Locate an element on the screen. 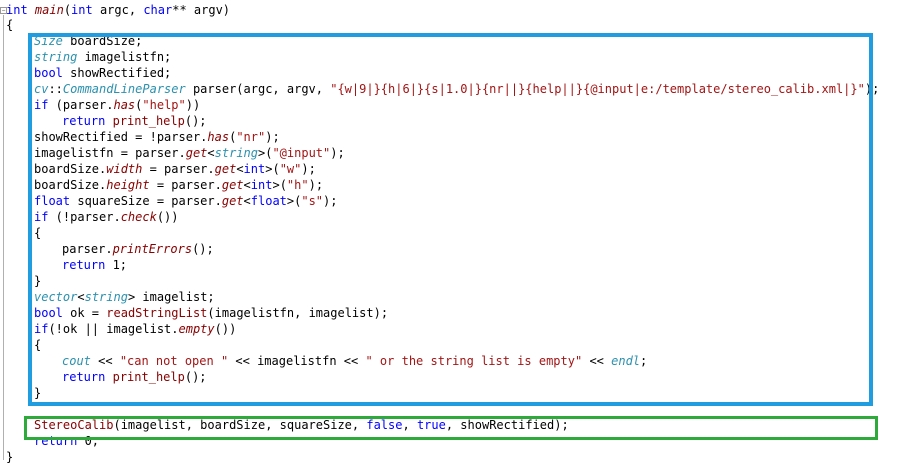 This screenshot has width=907, height=474. code-token: char is located at coordinates (158, 10).